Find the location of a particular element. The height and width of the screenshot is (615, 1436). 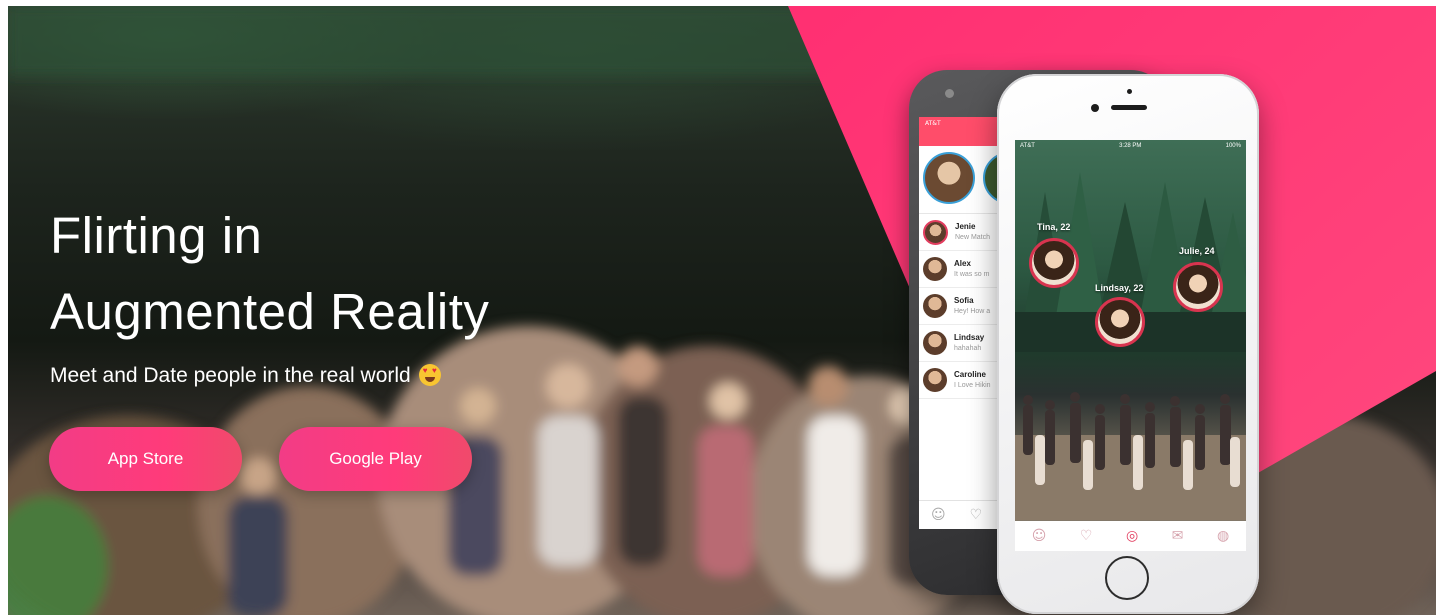

match-message: I Love Hikin is located at coordinates (972, 385).